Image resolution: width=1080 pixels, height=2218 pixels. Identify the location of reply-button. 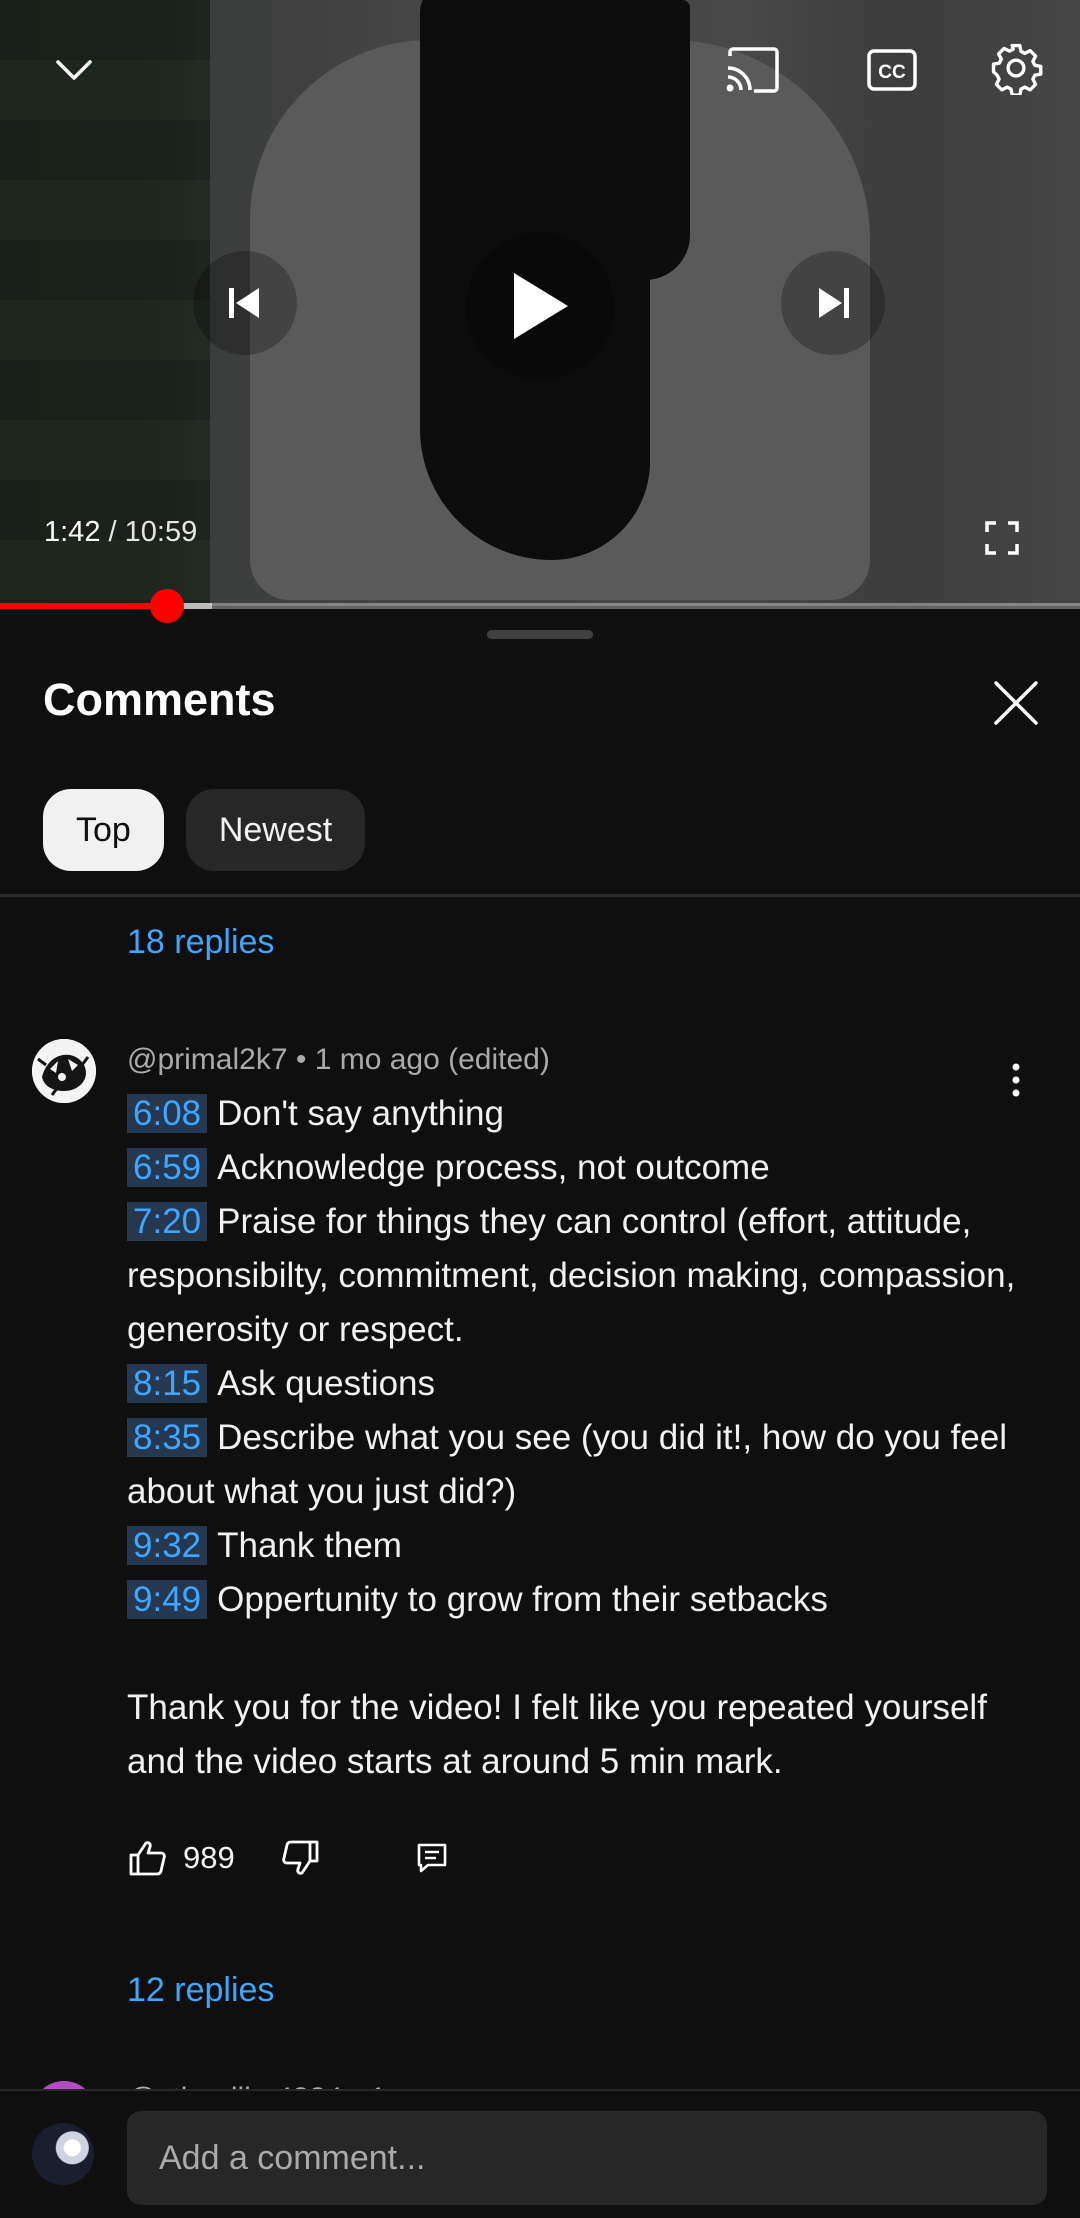
(432, 1858).